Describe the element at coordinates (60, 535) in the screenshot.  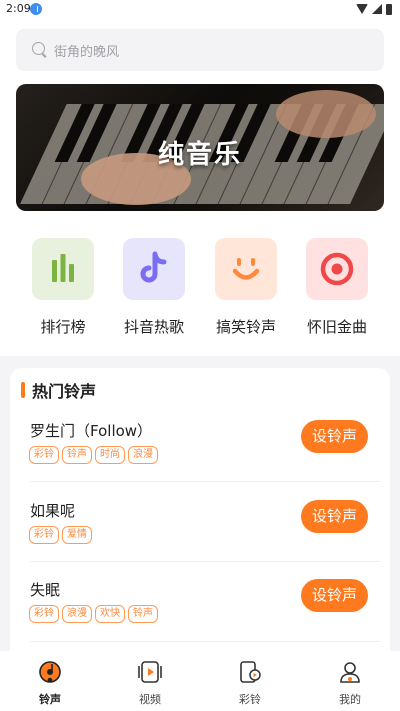
I see `song-tags: 彩铃 爱情` at that location.